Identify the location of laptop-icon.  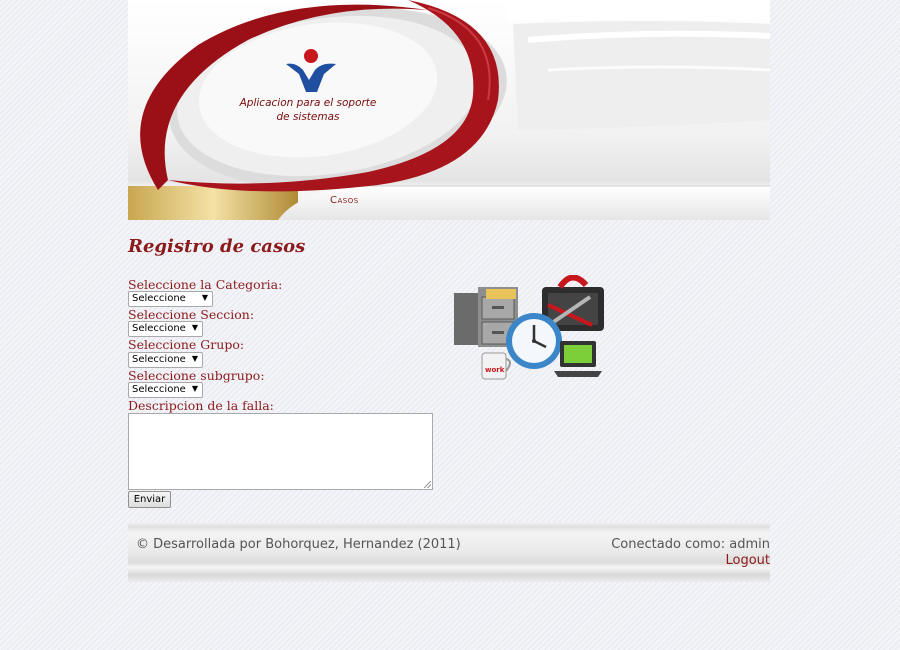
(578, 359).